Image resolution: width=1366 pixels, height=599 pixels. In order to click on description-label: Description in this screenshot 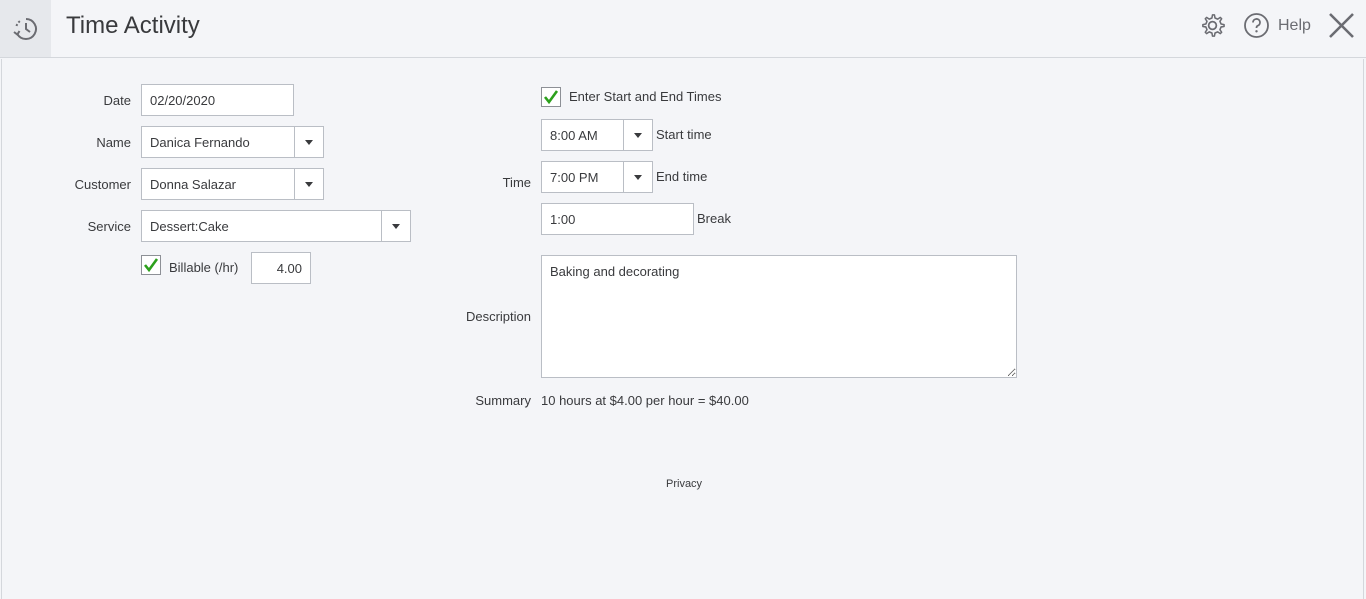, I will do `click(498, 316)`.